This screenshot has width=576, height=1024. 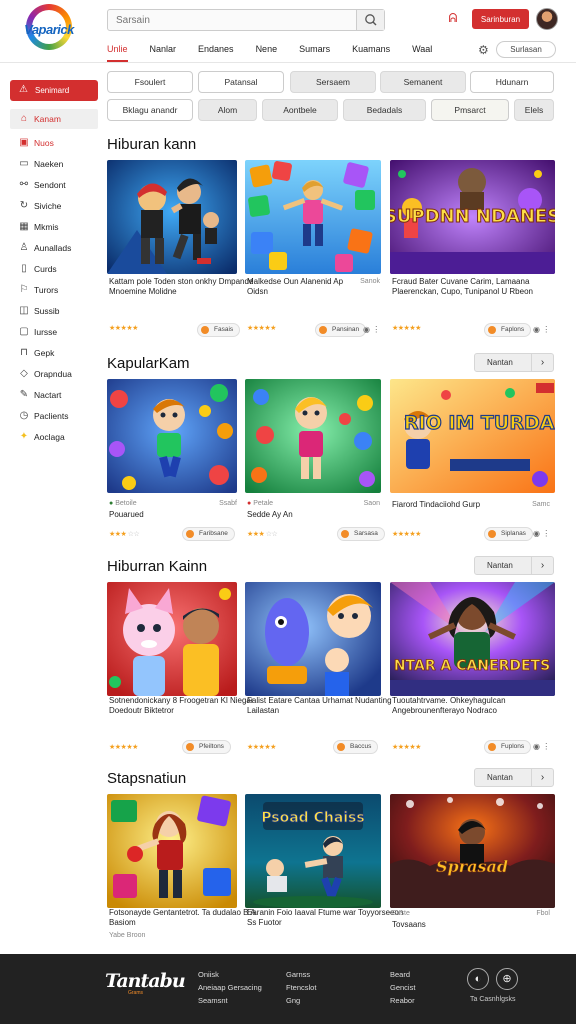 What do you see at coordinates (241, 82) in the screenshot?
I see `filter-chip-2: Patansal` at bounding box center [241, 82].